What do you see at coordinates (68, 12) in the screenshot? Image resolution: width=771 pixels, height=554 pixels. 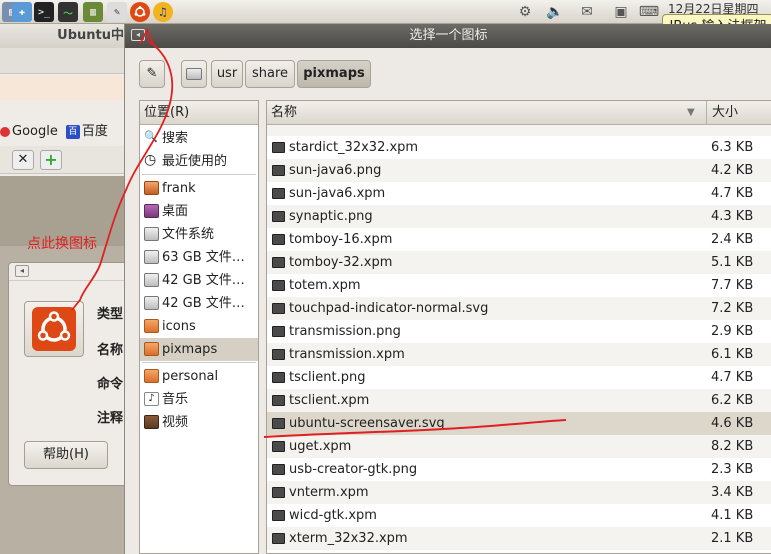 I see `system-monitor-icon: 〜` at bounding box center [68, 12].